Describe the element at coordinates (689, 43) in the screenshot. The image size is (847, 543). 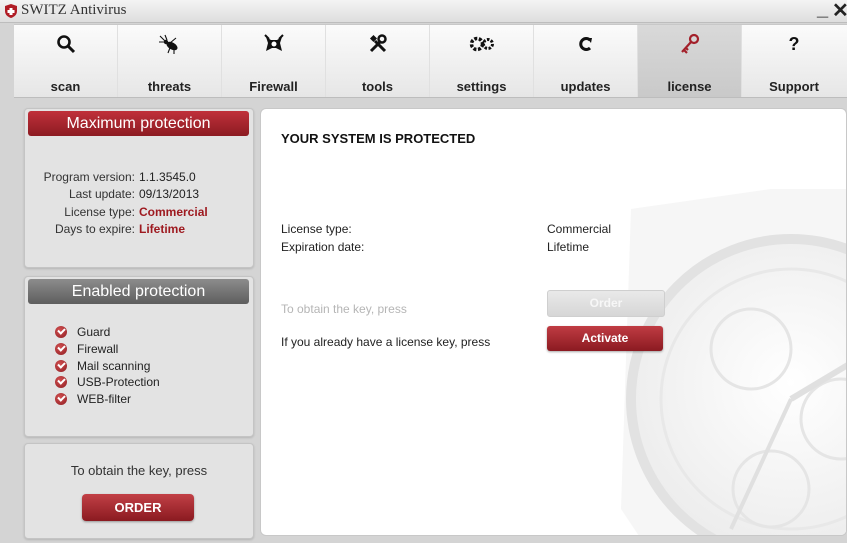
I see `key-icon` at that location.